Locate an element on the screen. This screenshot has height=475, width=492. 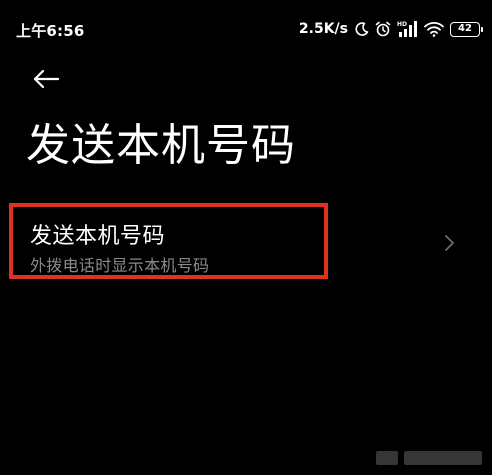
watermark-mark is located at coordinates (387, 458).